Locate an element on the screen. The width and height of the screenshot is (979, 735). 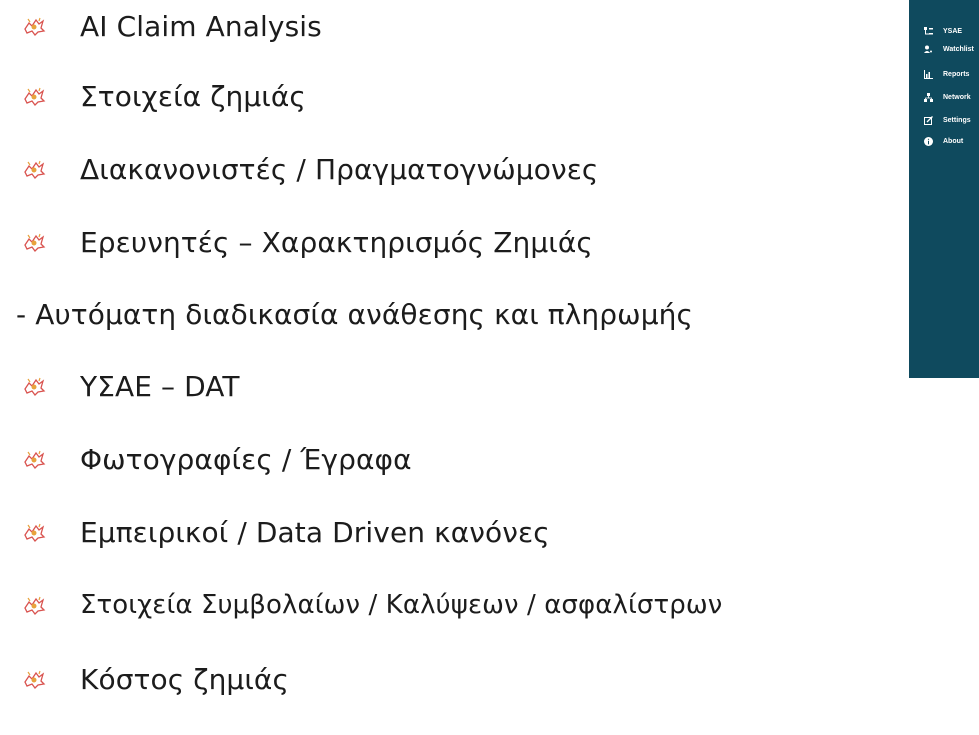
list-item-text: Κόστος ζημιάς is located at coordinates (185, 679).